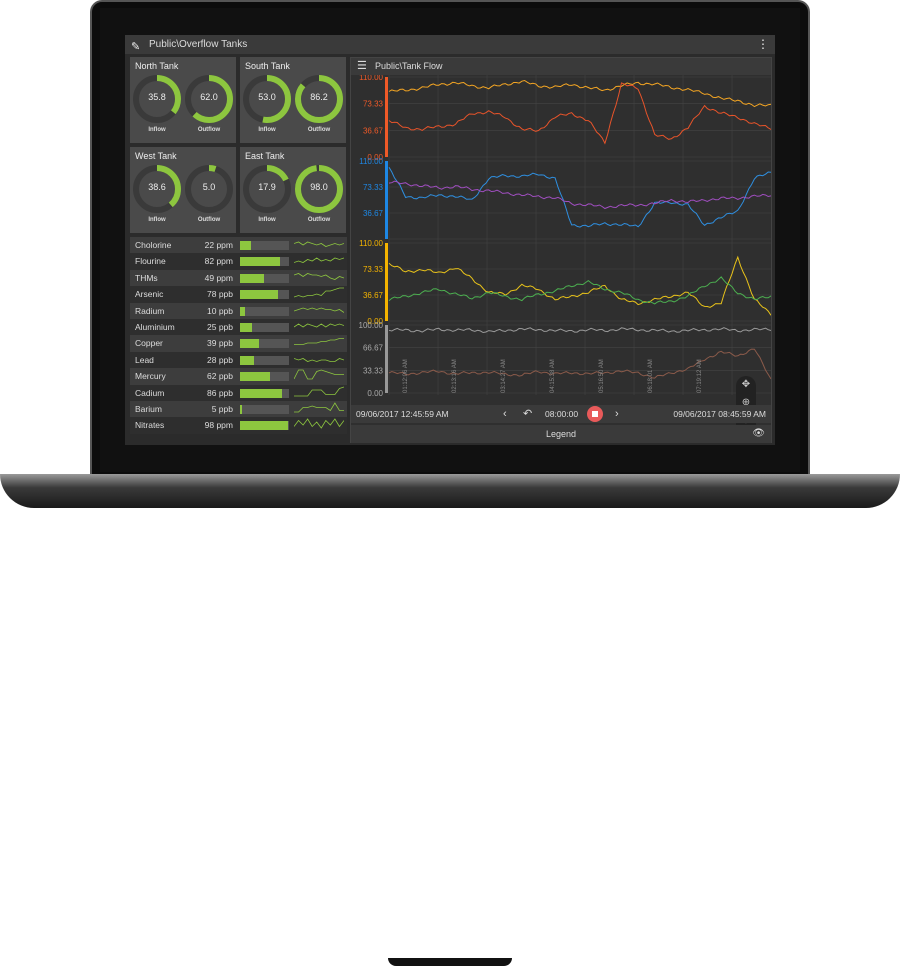  Describe the element at coordinates (238, 425) in the screenshot. I see `chemical-row: Nitrates 98 ppm` at that location.